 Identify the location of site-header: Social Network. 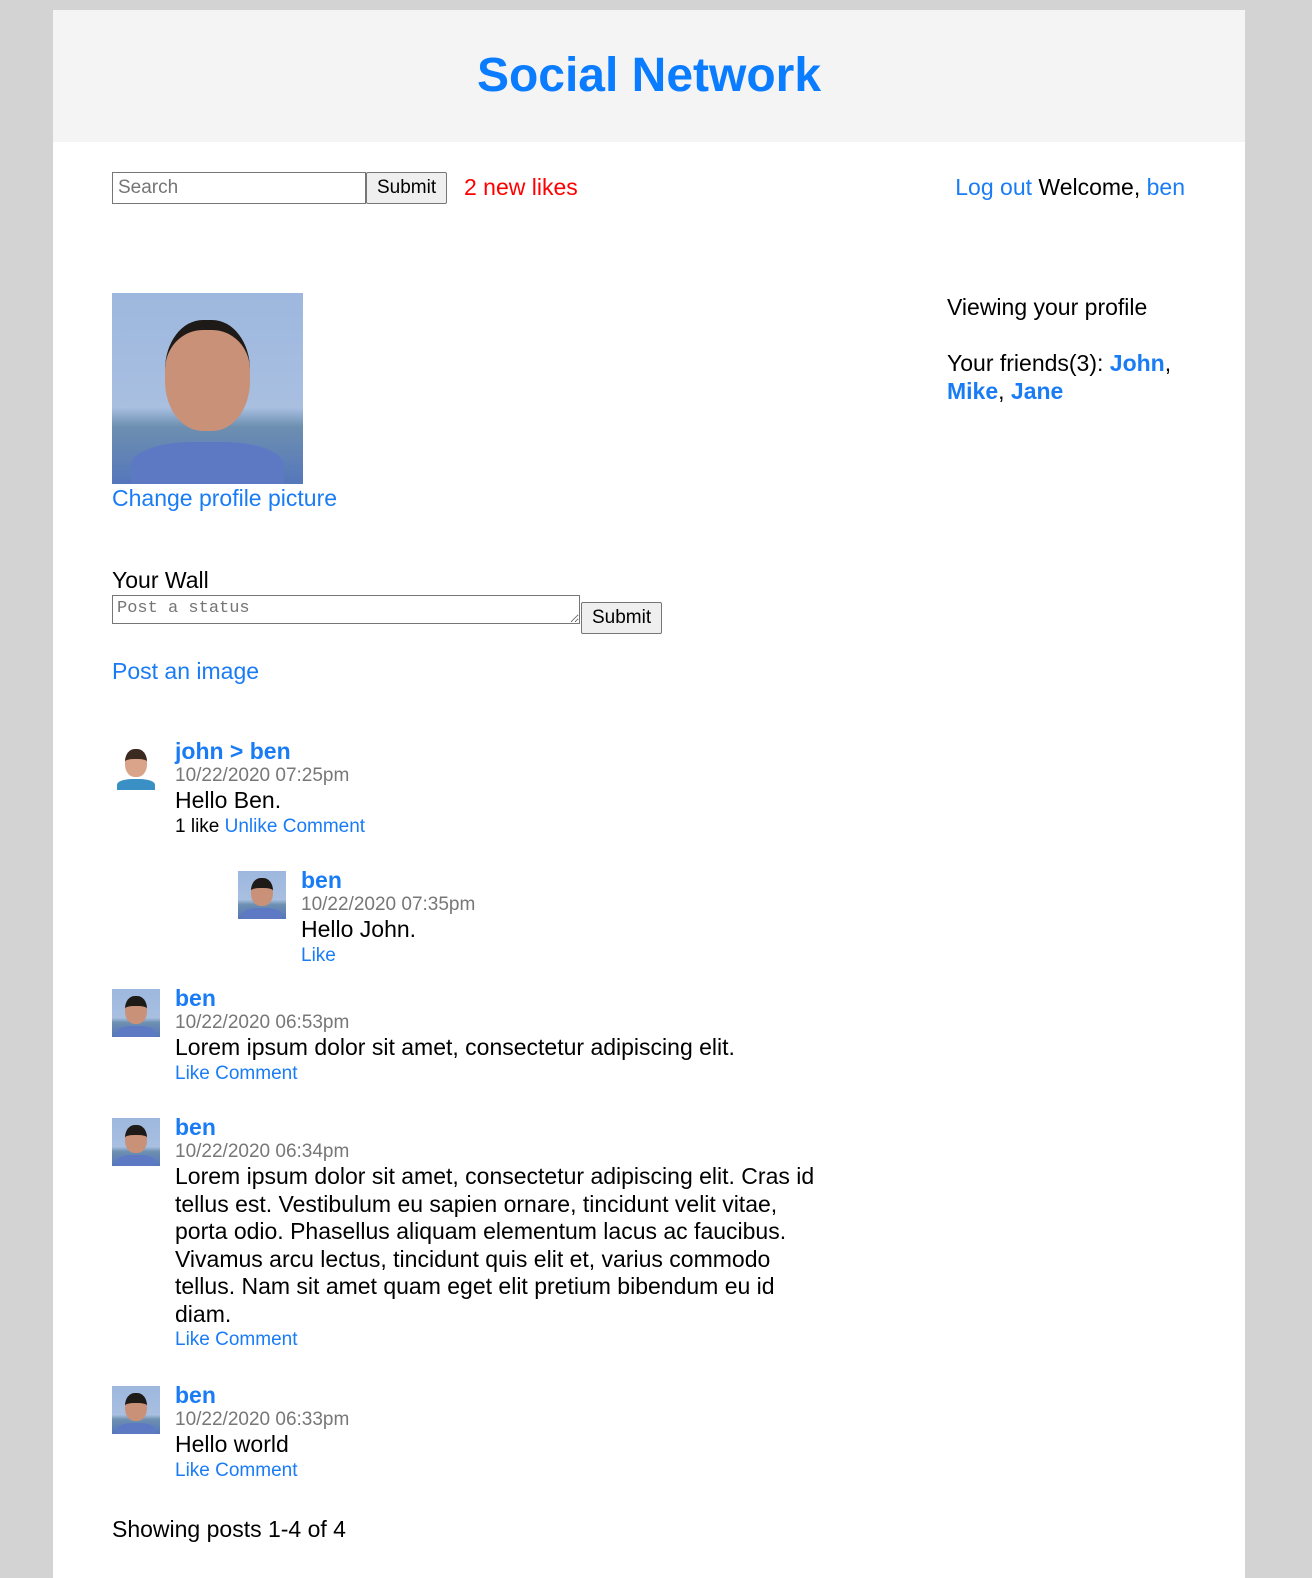
(649, 76).